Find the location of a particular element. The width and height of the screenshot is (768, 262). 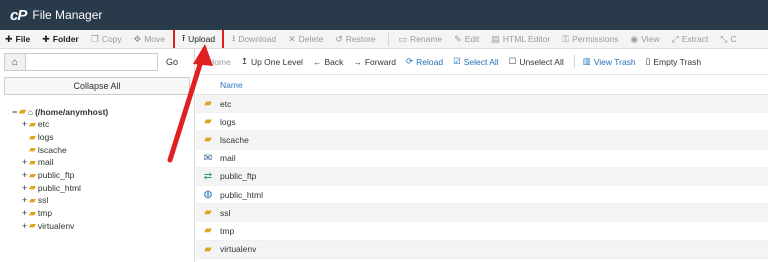

path-bar: ⌂ Go is located at coordinates (97, 62).